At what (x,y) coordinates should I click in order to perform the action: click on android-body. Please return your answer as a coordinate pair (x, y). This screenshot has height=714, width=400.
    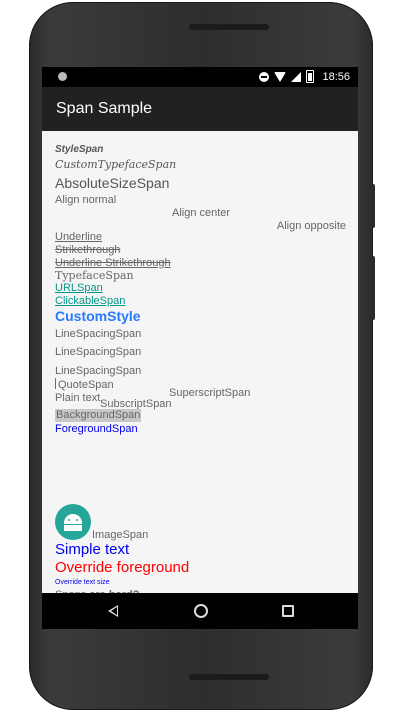
    Looking at the image, I should click on (73, 528).